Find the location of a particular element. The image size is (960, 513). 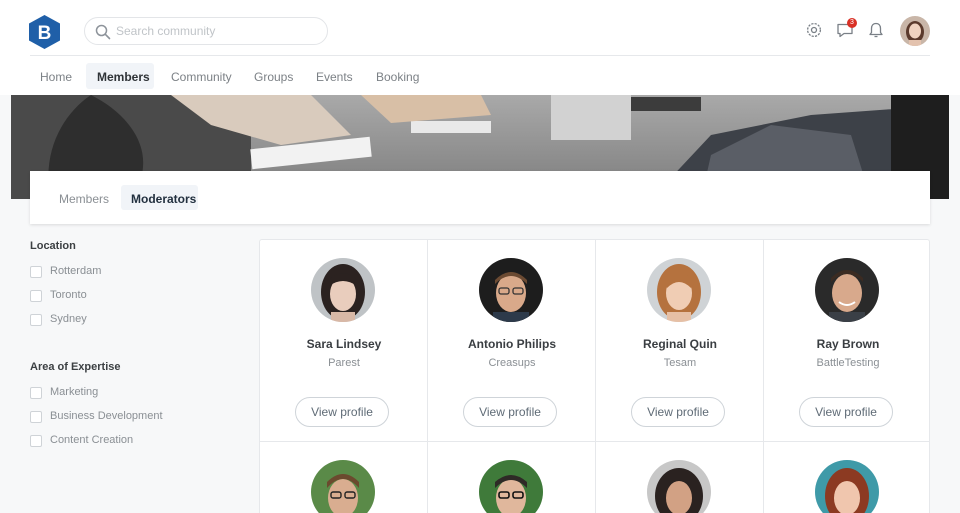

filter-title-location: Location is located at coordinates (53, 246).